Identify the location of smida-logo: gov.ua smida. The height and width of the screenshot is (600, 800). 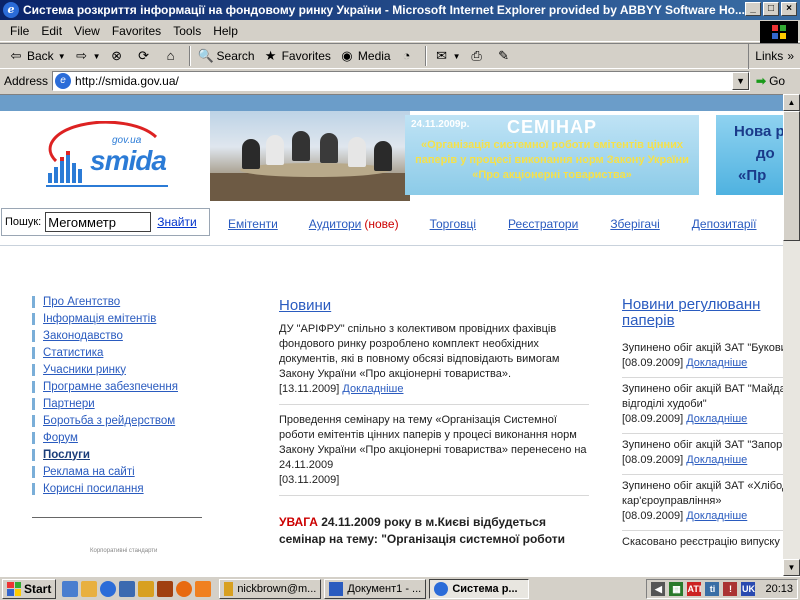
(106, 156).